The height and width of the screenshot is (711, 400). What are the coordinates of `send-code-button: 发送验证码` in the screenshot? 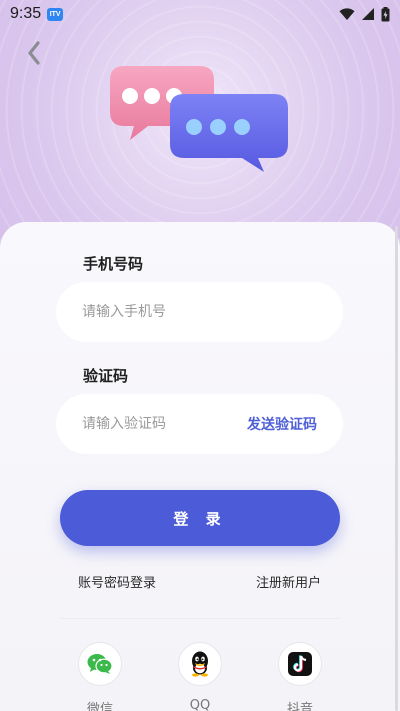 It's located at (282, 424).